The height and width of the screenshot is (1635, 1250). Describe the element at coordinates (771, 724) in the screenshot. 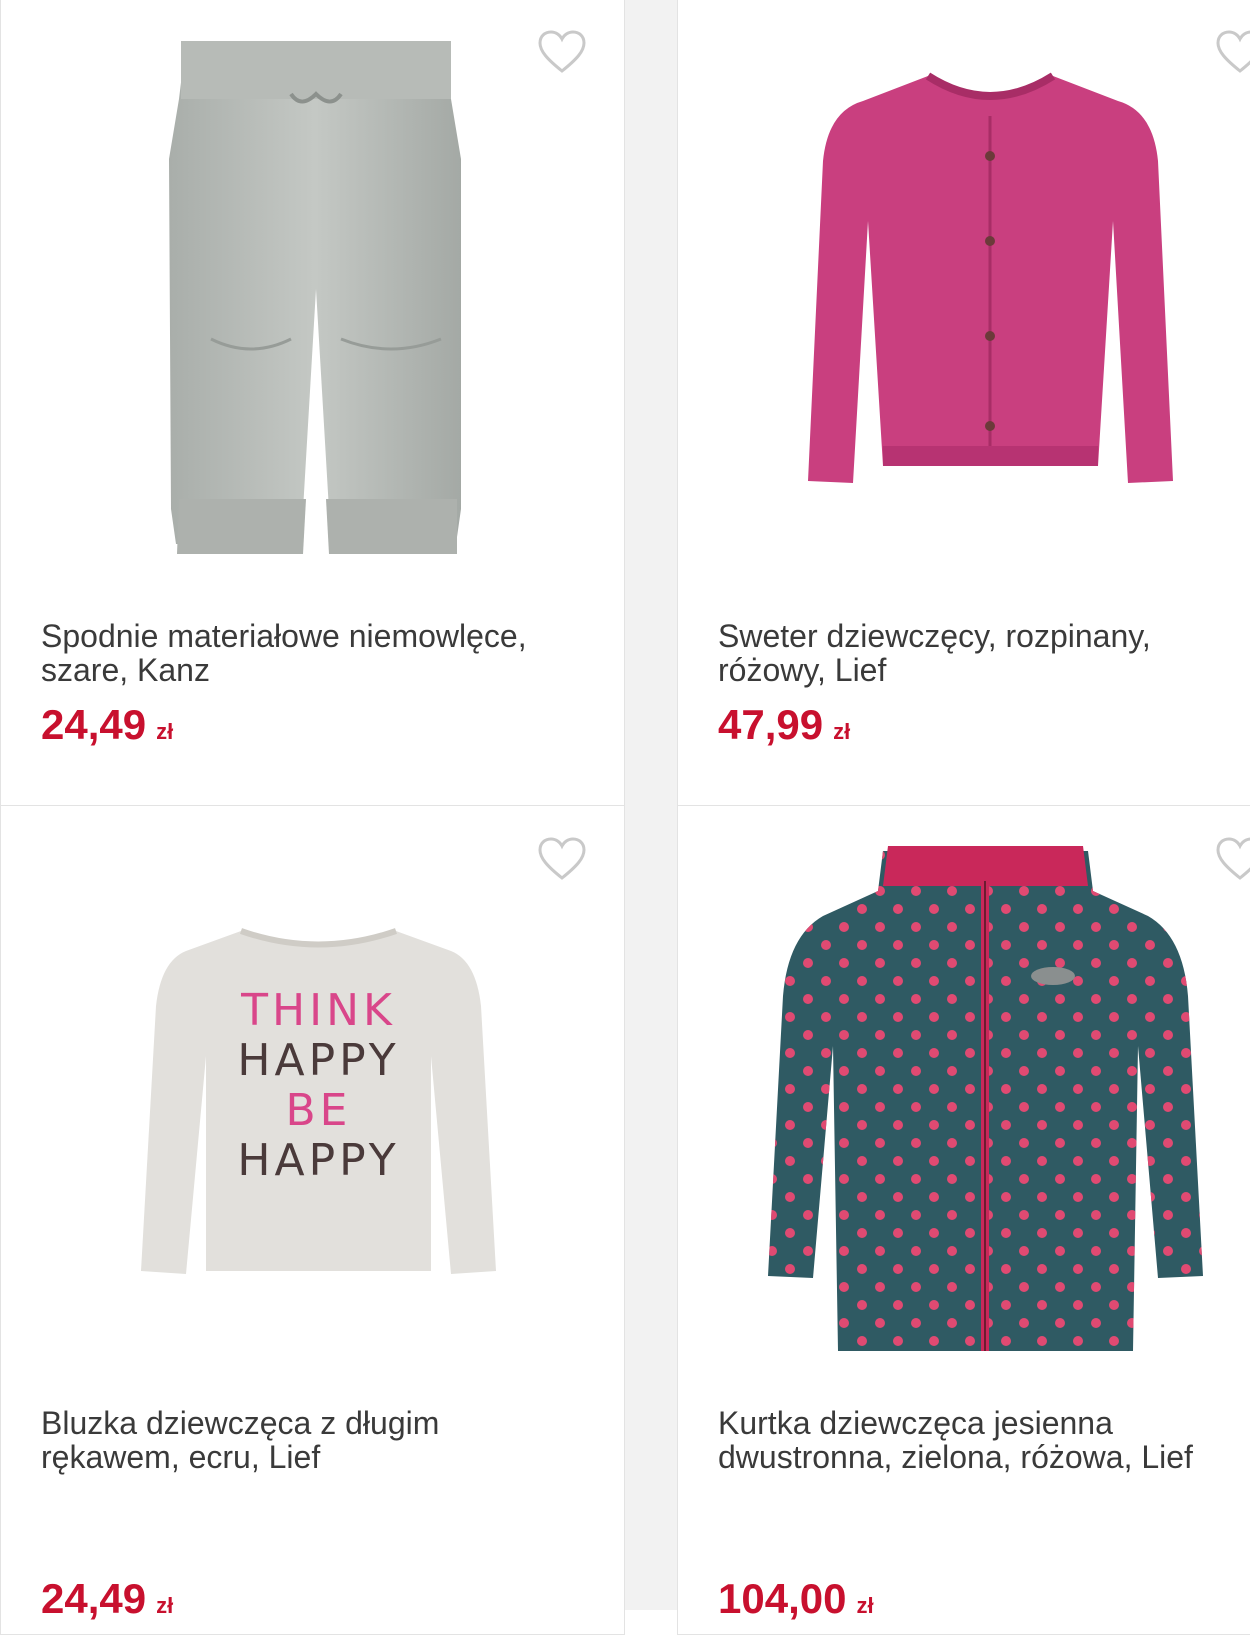

I see `price-value: 47,99` at that location.